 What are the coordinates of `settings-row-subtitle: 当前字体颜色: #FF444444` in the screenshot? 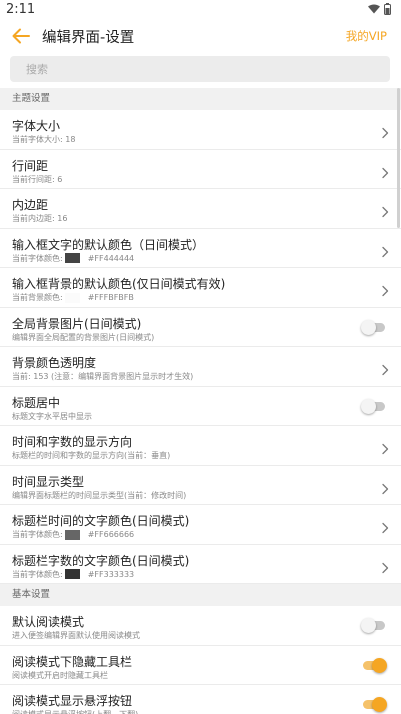 It's located at (73, 258).